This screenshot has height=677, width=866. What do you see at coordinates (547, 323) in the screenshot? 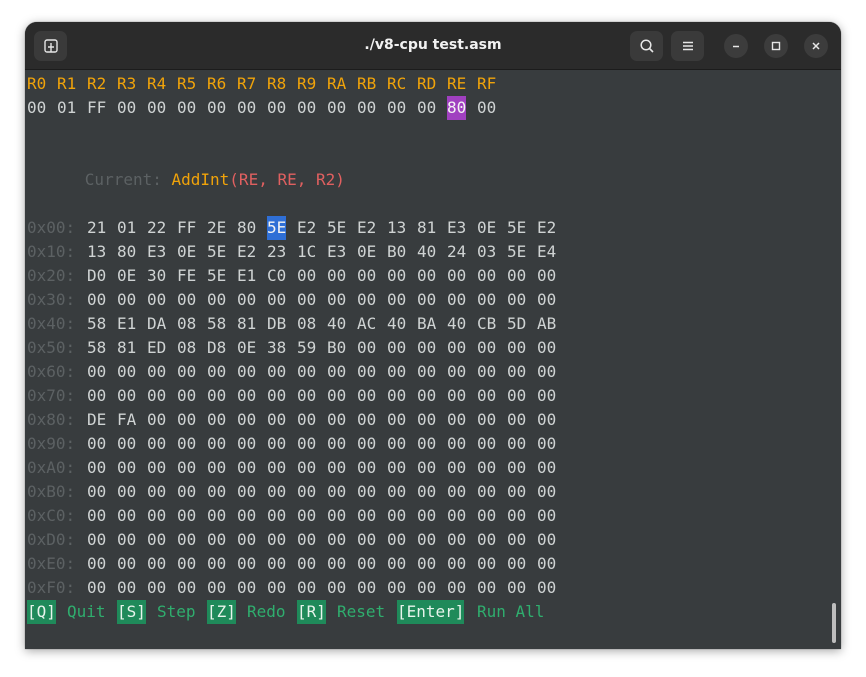
I see `memory-byte: AB` at bounding box center [547, 323].